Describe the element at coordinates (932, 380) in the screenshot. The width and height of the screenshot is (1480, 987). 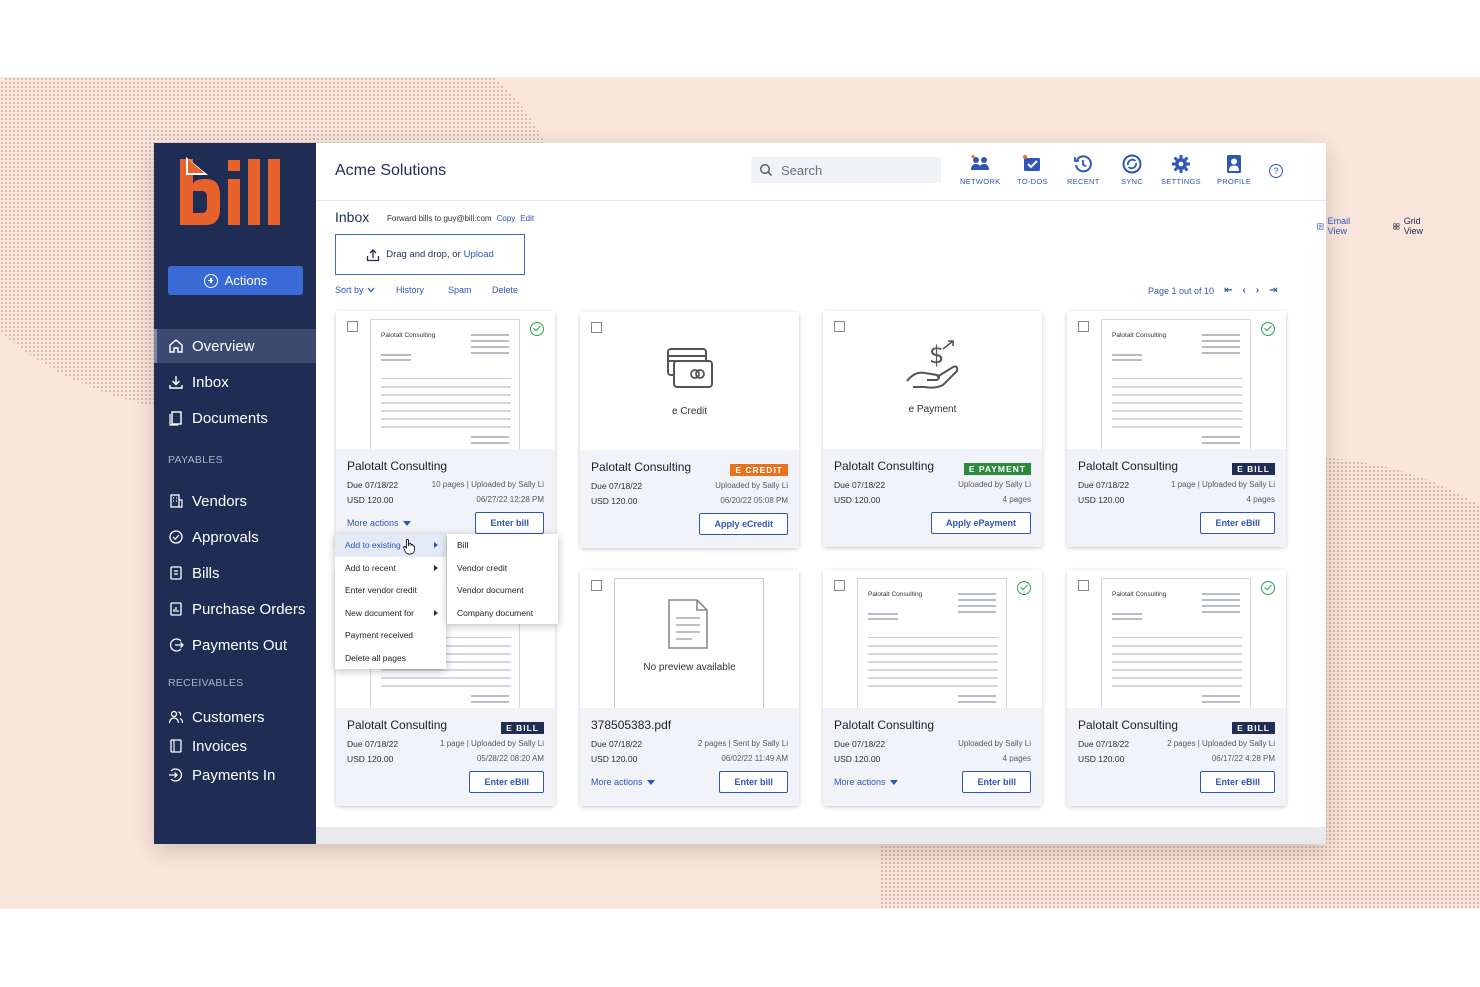
I see `card-preview: $ e Payment` at that location.